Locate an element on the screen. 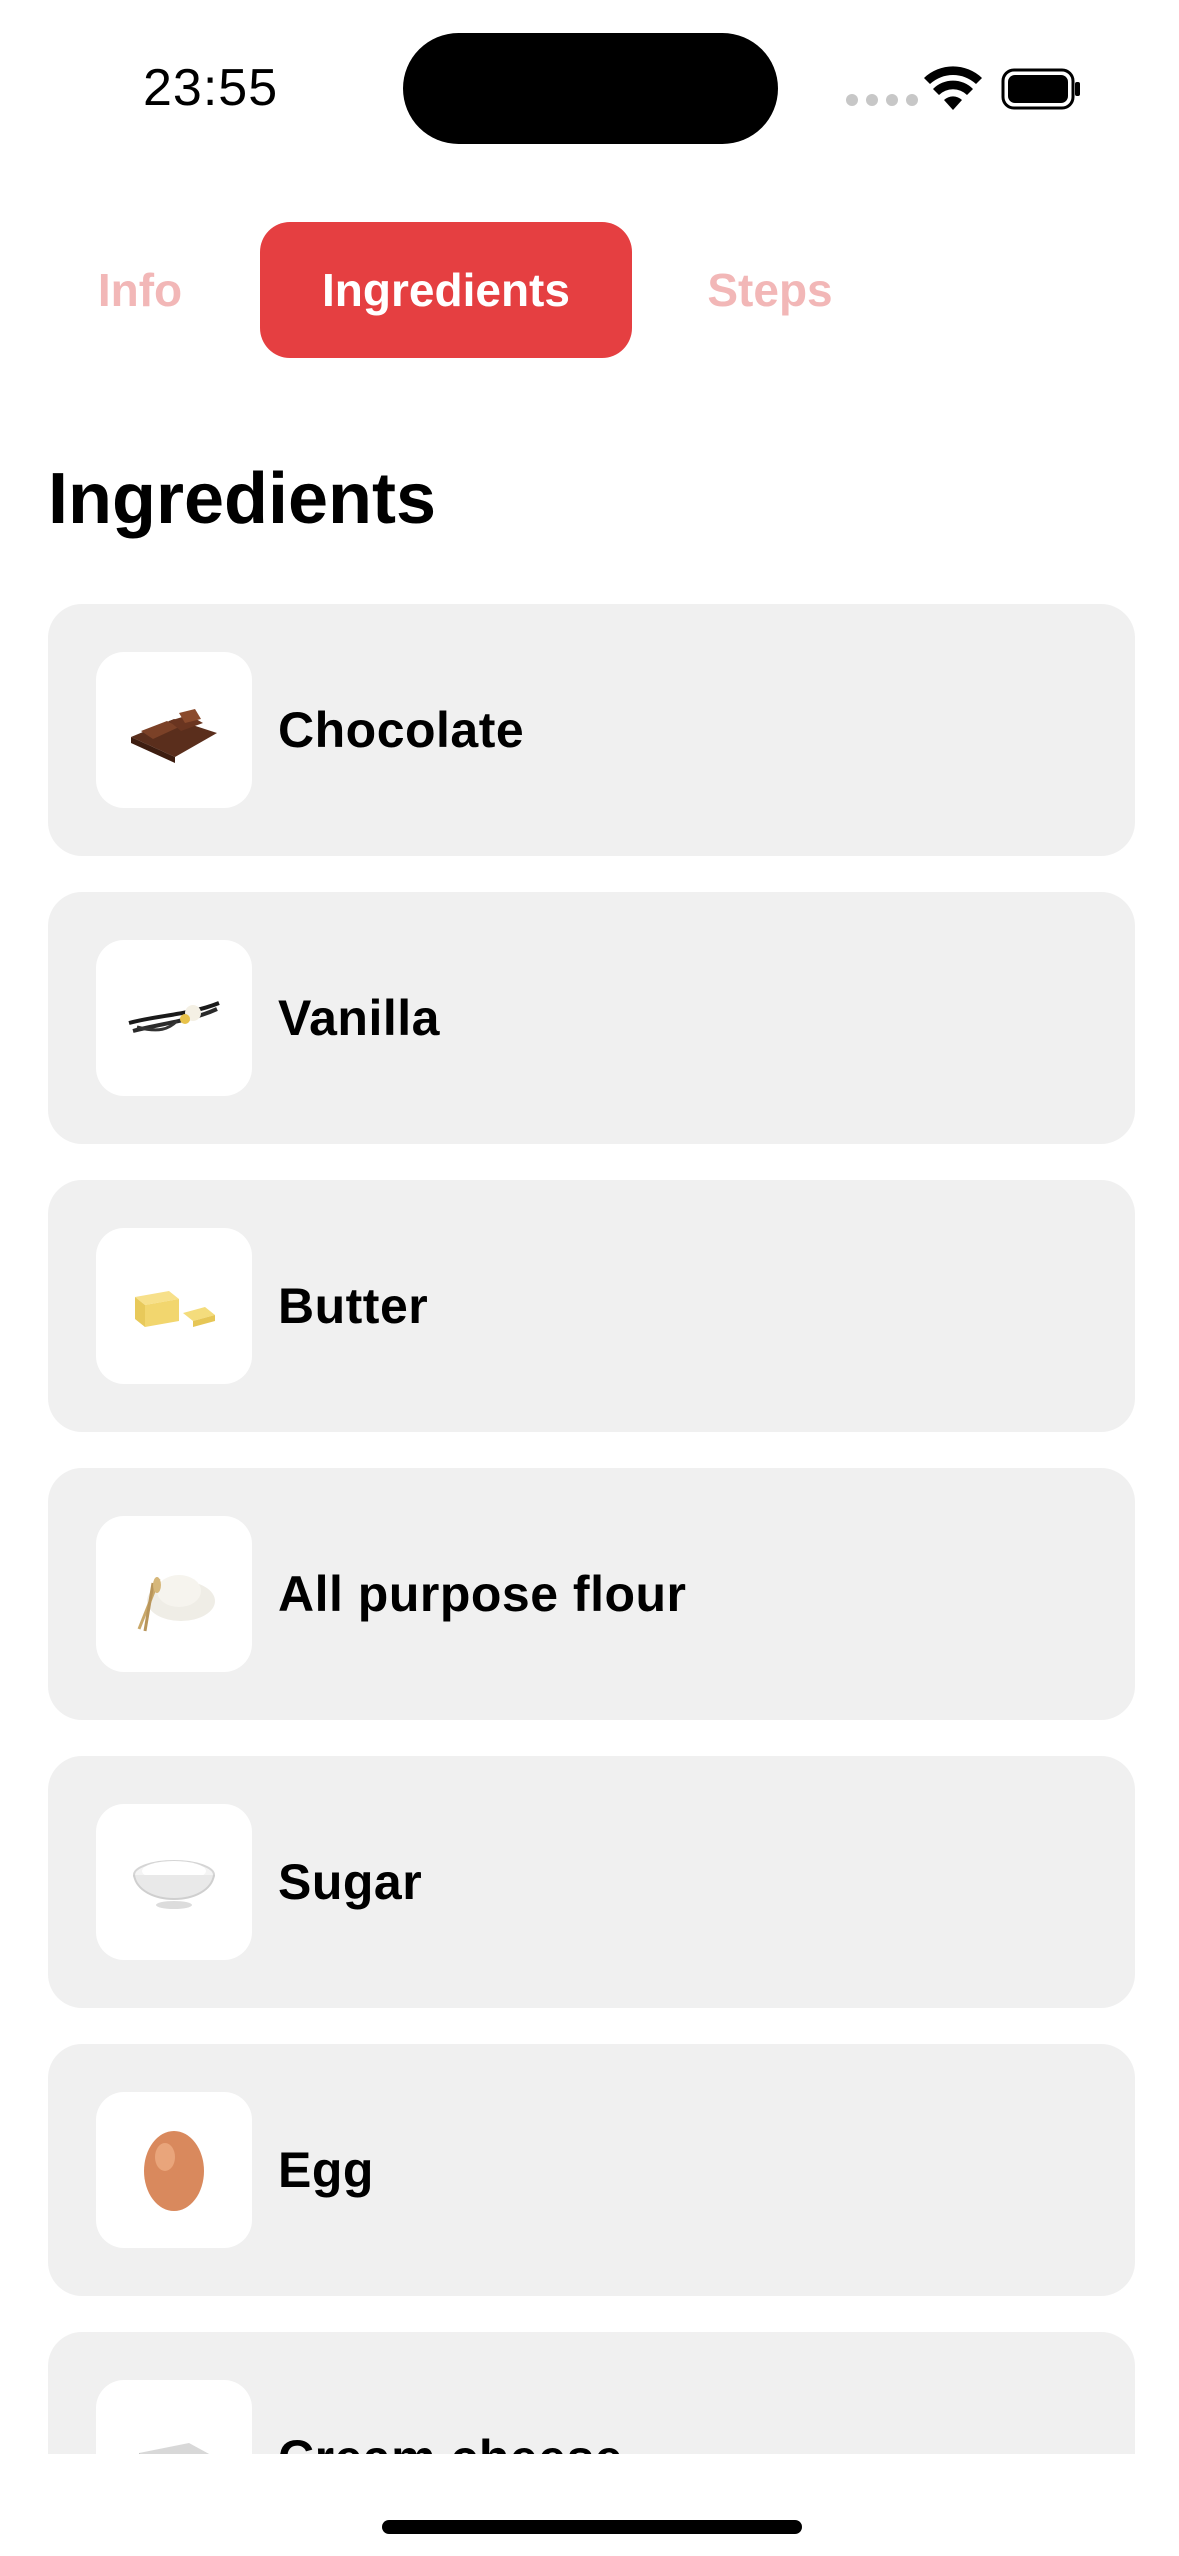  cream-cheese-icon is located at coordinates (174, 2417).